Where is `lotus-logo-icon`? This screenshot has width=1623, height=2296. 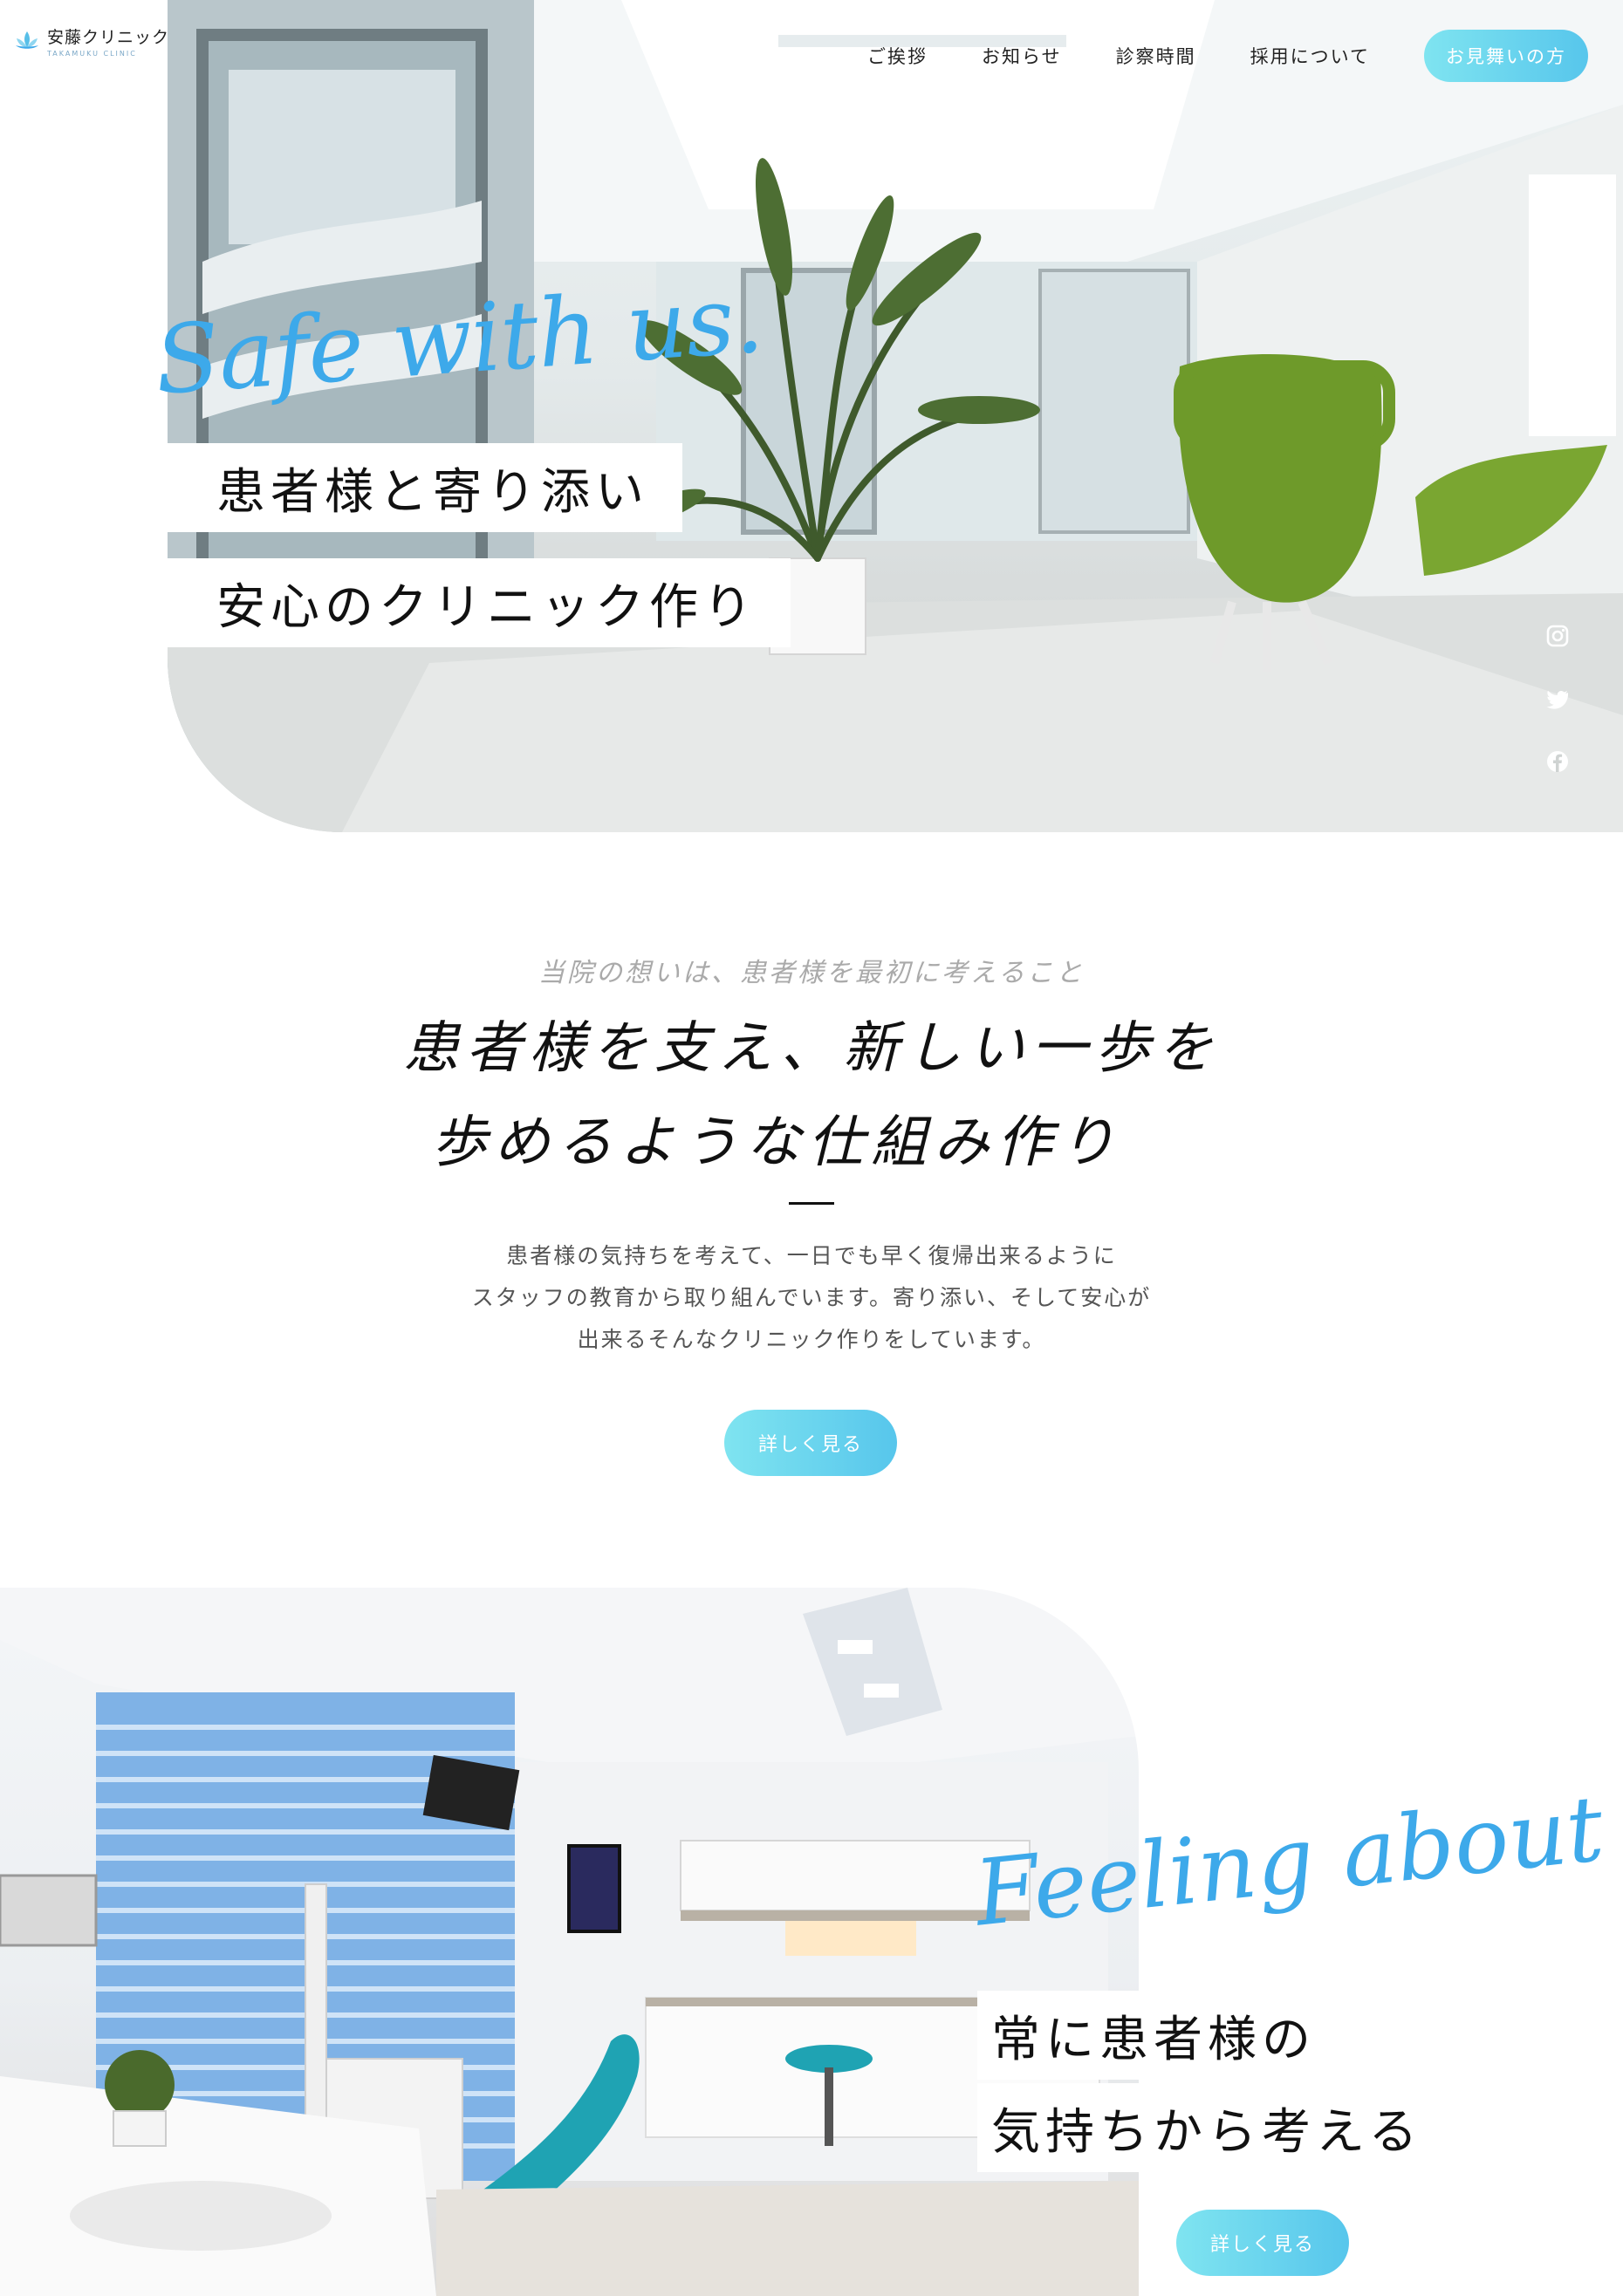
lotus-logo-icon is located at coordinates (27, 40).